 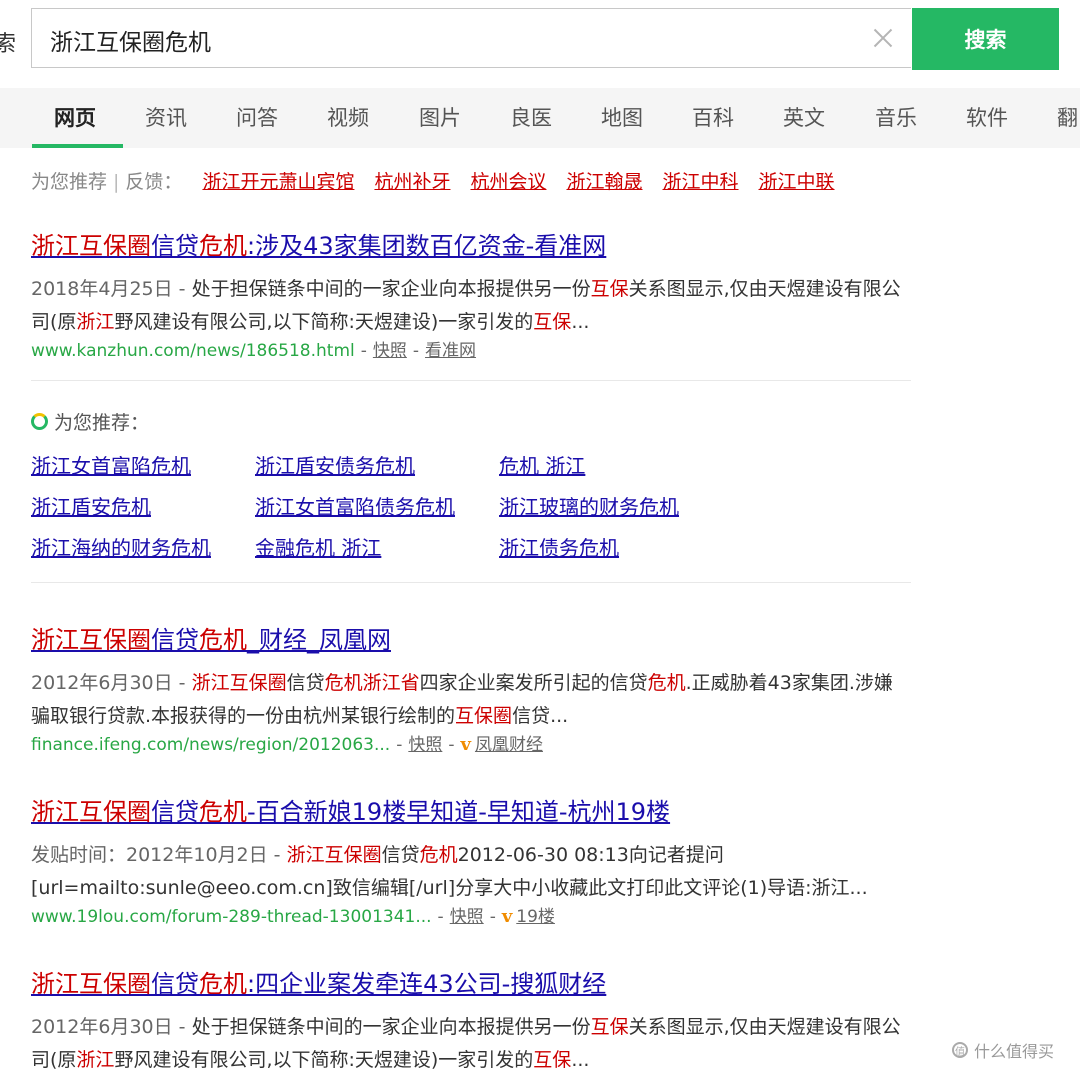 I want to click on title-segment: :涉及43家集团数百亿资金-看准网, so click(x=427, y=246).